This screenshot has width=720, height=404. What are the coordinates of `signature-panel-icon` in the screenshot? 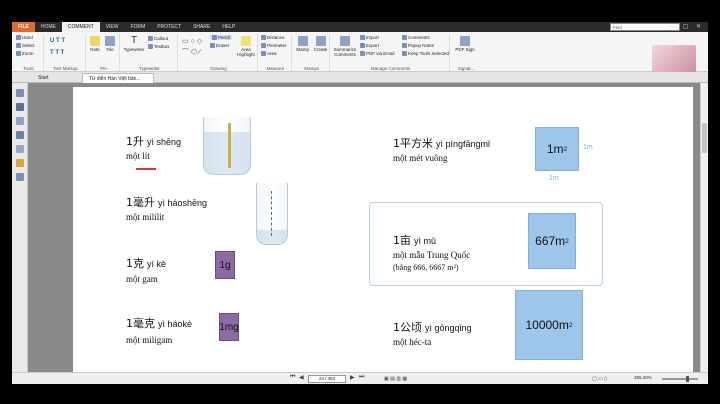 It's located at (19, 177).